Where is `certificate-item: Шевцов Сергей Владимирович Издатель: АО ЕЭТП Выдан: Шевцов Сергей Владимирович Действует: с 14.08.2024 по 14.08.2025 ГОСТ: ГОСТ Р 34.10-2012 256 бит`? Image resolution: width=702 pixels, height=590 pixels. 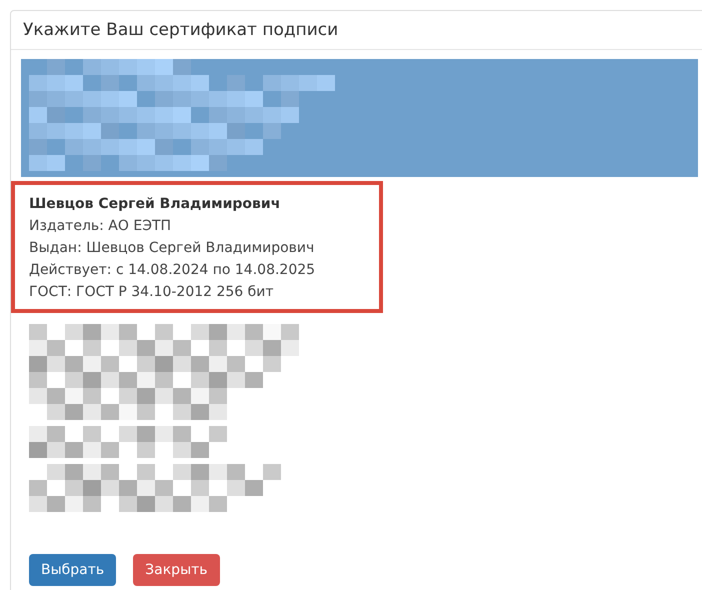 certificate-item: Шевцов Сергей Владимирович Издатель: АО ЕЭТП Выдан: Шевцов Сергей Владимирович Действует: с 14.08.2024 по 14.08.2025 ГОСТ: ГОСТ Р 34.10-2012 256 бит is located at coordinates (197, 247).